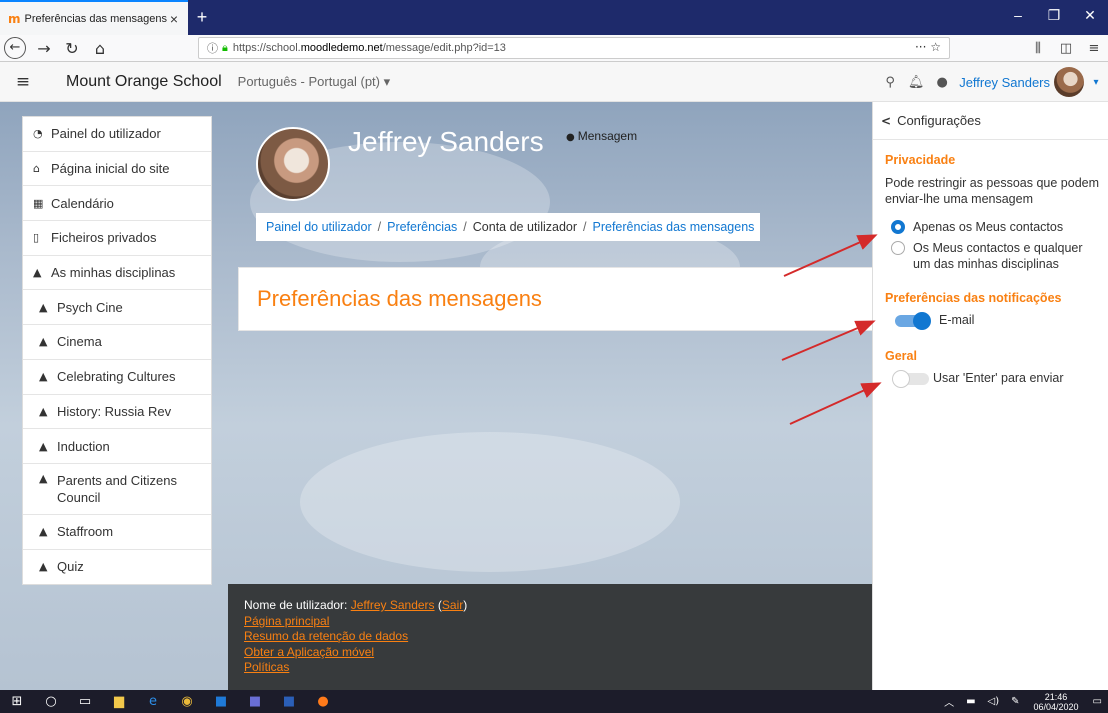 This screenshot has height=713, width=1108. I want to click on page-title-box: Preferências das mensagens, so click(555, 299).